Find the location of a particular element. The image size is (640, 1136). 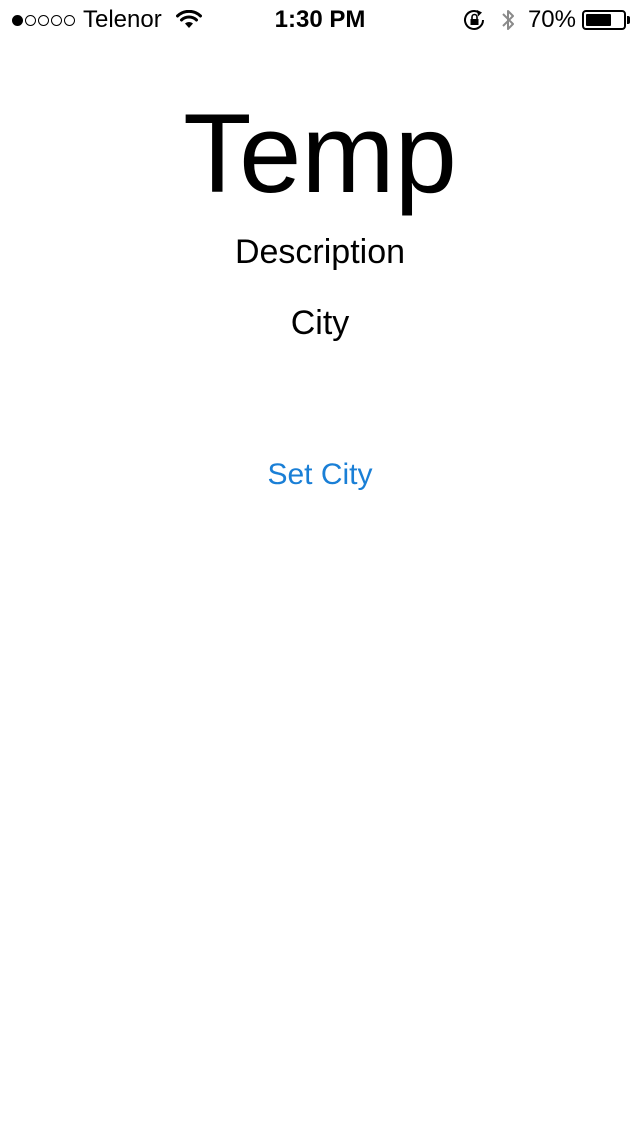

battery-tip is located at coordinates (628, 20).